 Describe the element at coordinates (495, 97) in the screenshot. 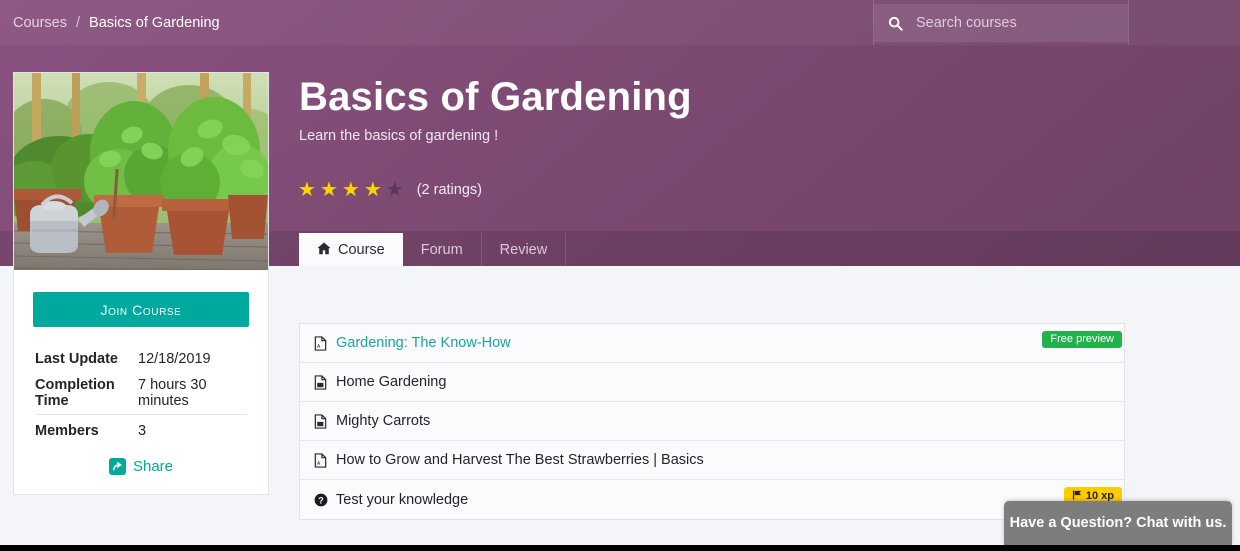

I see `page-title: Basics of Gardening` at that location.